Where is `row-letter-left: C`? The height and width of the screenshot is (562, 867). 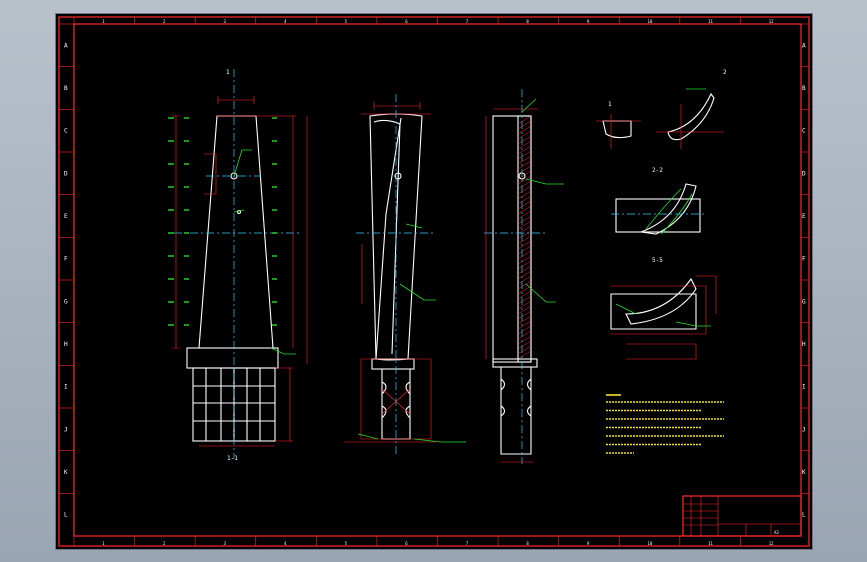 row-letter-left: C is located at coordinates (66, 131).